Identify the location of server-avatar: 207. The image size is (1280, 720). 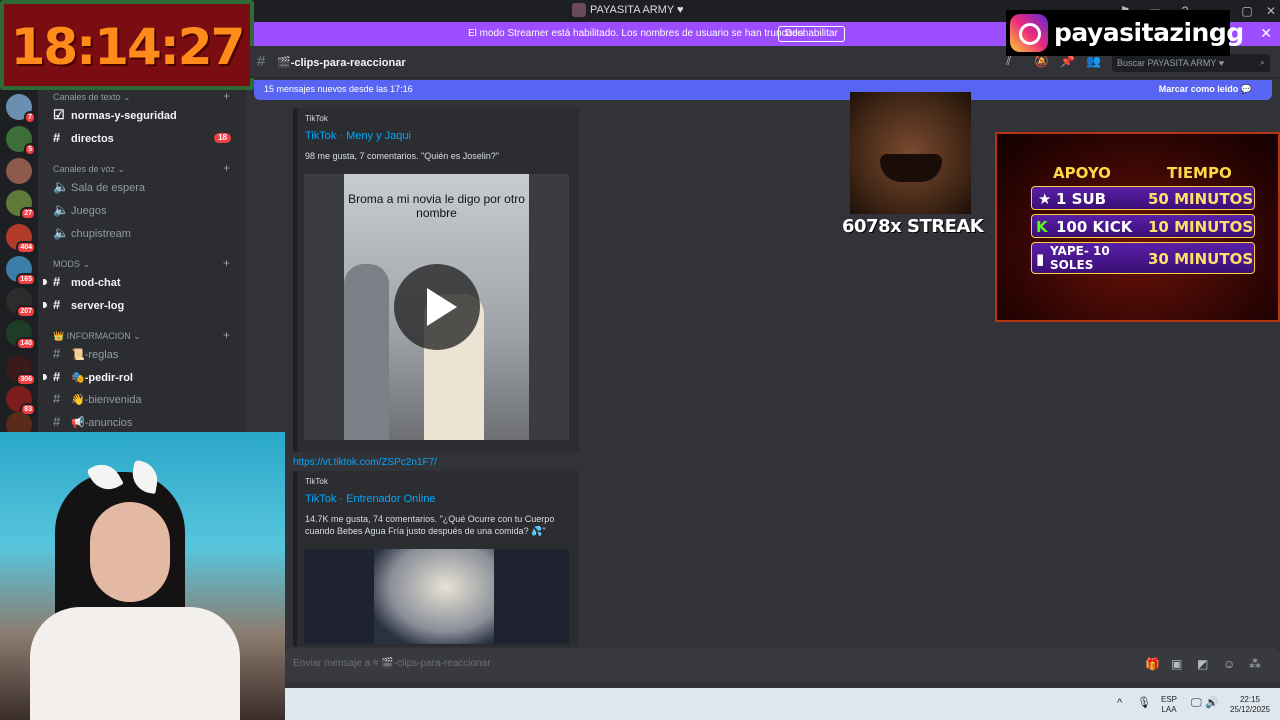
(21, 303).